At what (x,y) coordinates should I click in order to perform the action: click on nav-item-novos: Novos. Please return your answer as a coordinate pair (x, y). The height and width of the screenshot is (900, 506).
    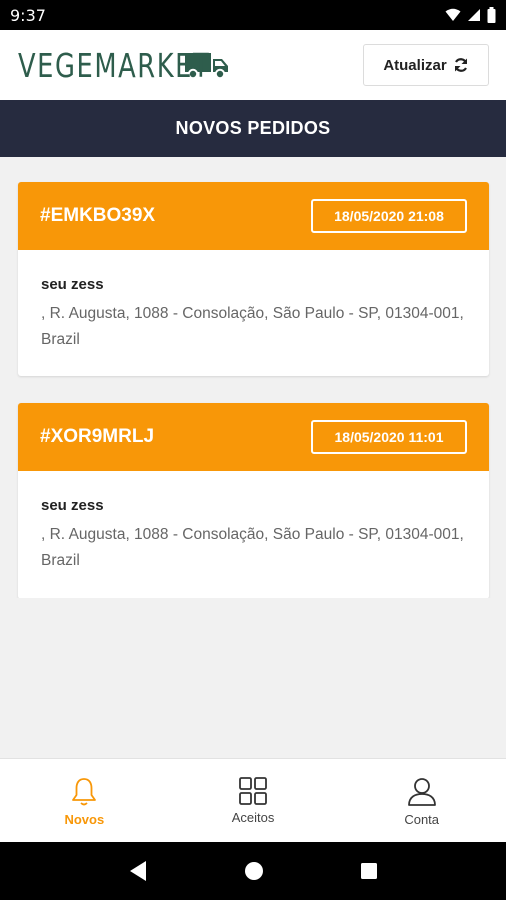
    Looking at the image, I should click on (84, 800).